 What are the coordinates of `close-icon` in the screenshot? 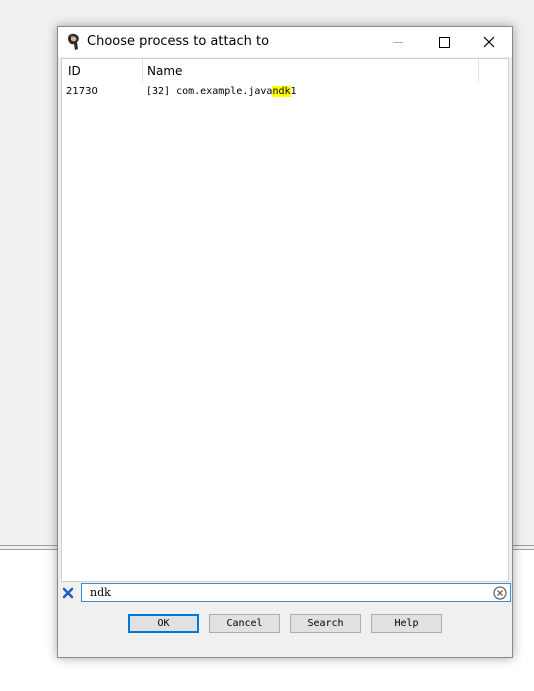 It's located at (489, 42).